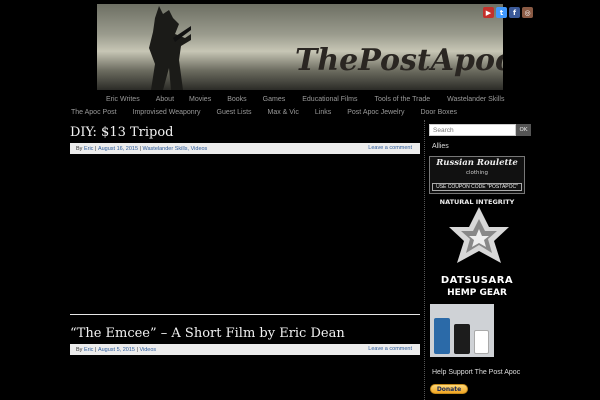 Image resolution: width=600 pixels, height=400 pixels. I want to click on rr-subtitle: clothing, so click(477, 173).